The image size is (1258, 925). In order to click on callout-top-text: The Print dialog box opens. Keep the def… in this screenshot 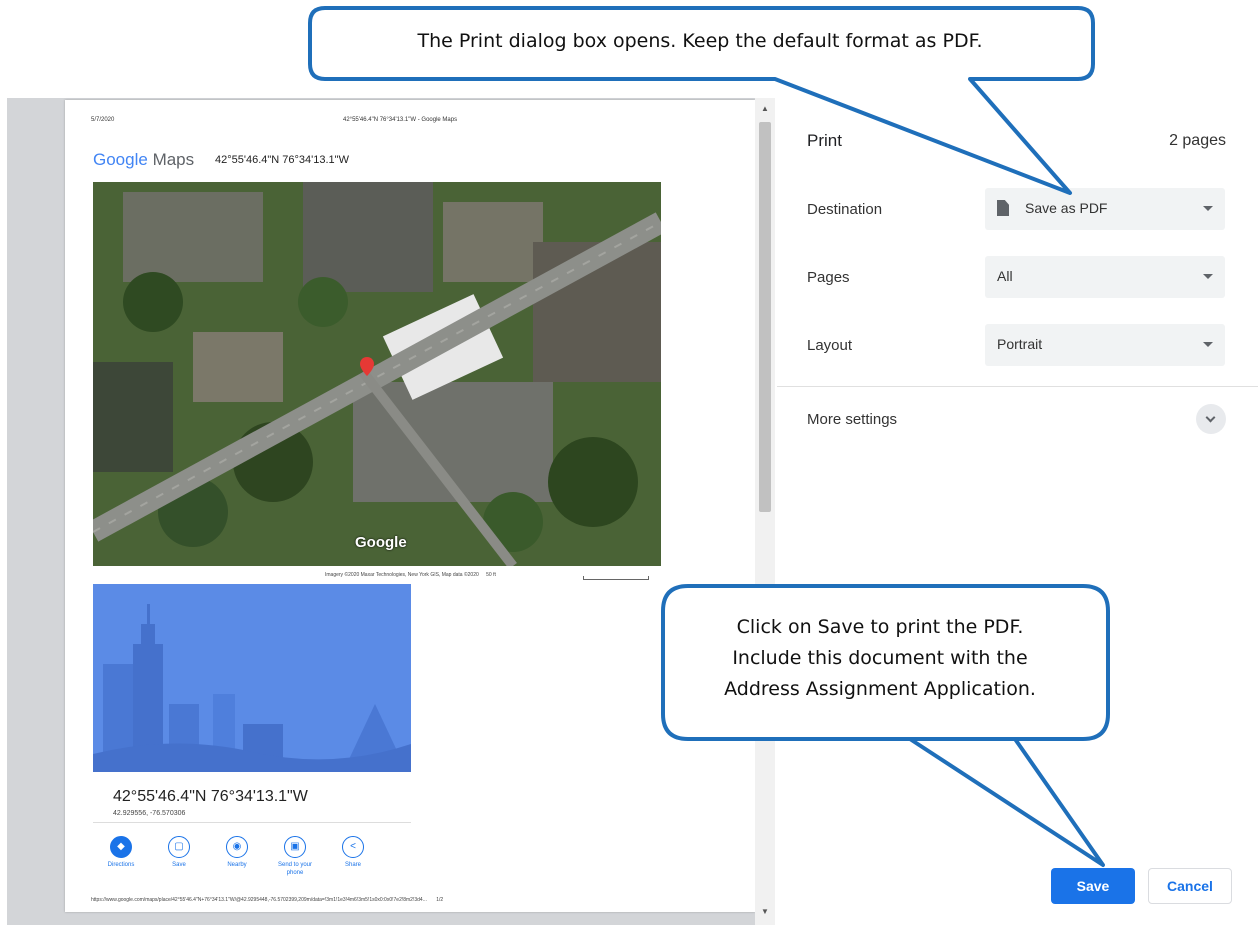, I will do `click(700, 41)`.